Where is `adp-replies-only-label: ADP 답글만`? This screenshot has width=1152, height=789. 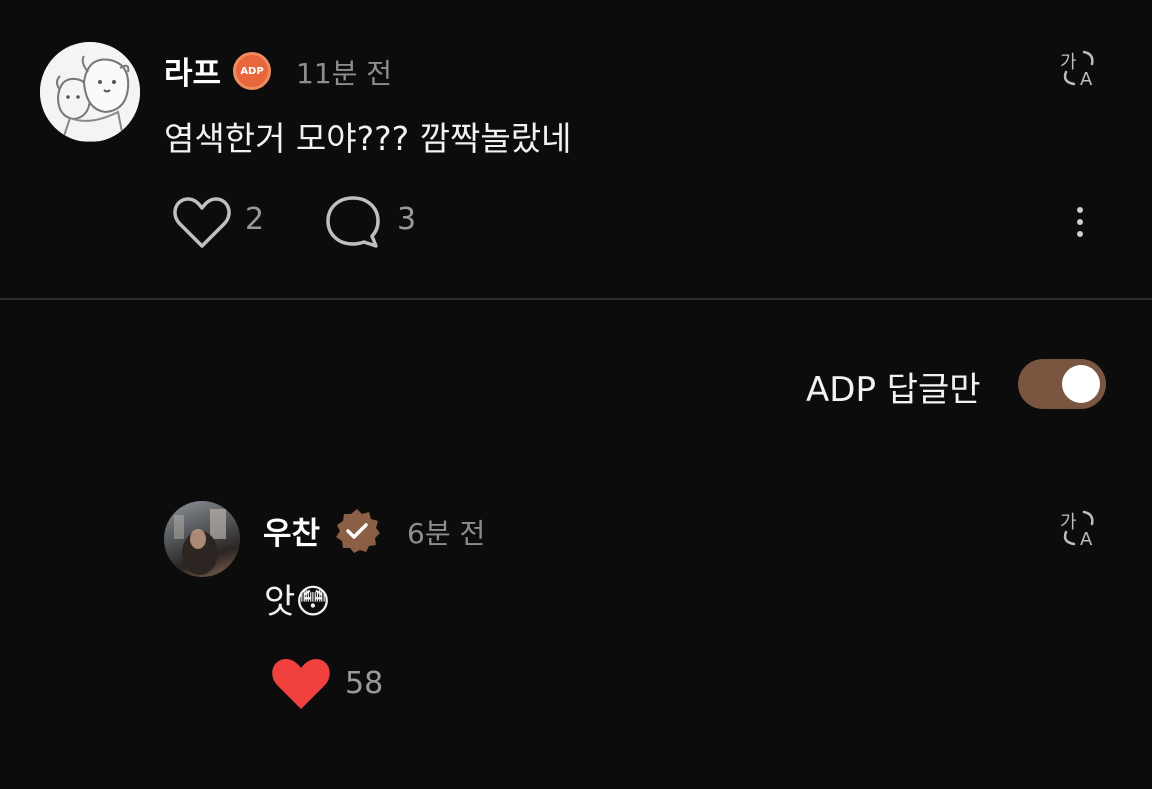
adp-replies-only-label: ADP 답글만 is located at coordinates (893, 390).